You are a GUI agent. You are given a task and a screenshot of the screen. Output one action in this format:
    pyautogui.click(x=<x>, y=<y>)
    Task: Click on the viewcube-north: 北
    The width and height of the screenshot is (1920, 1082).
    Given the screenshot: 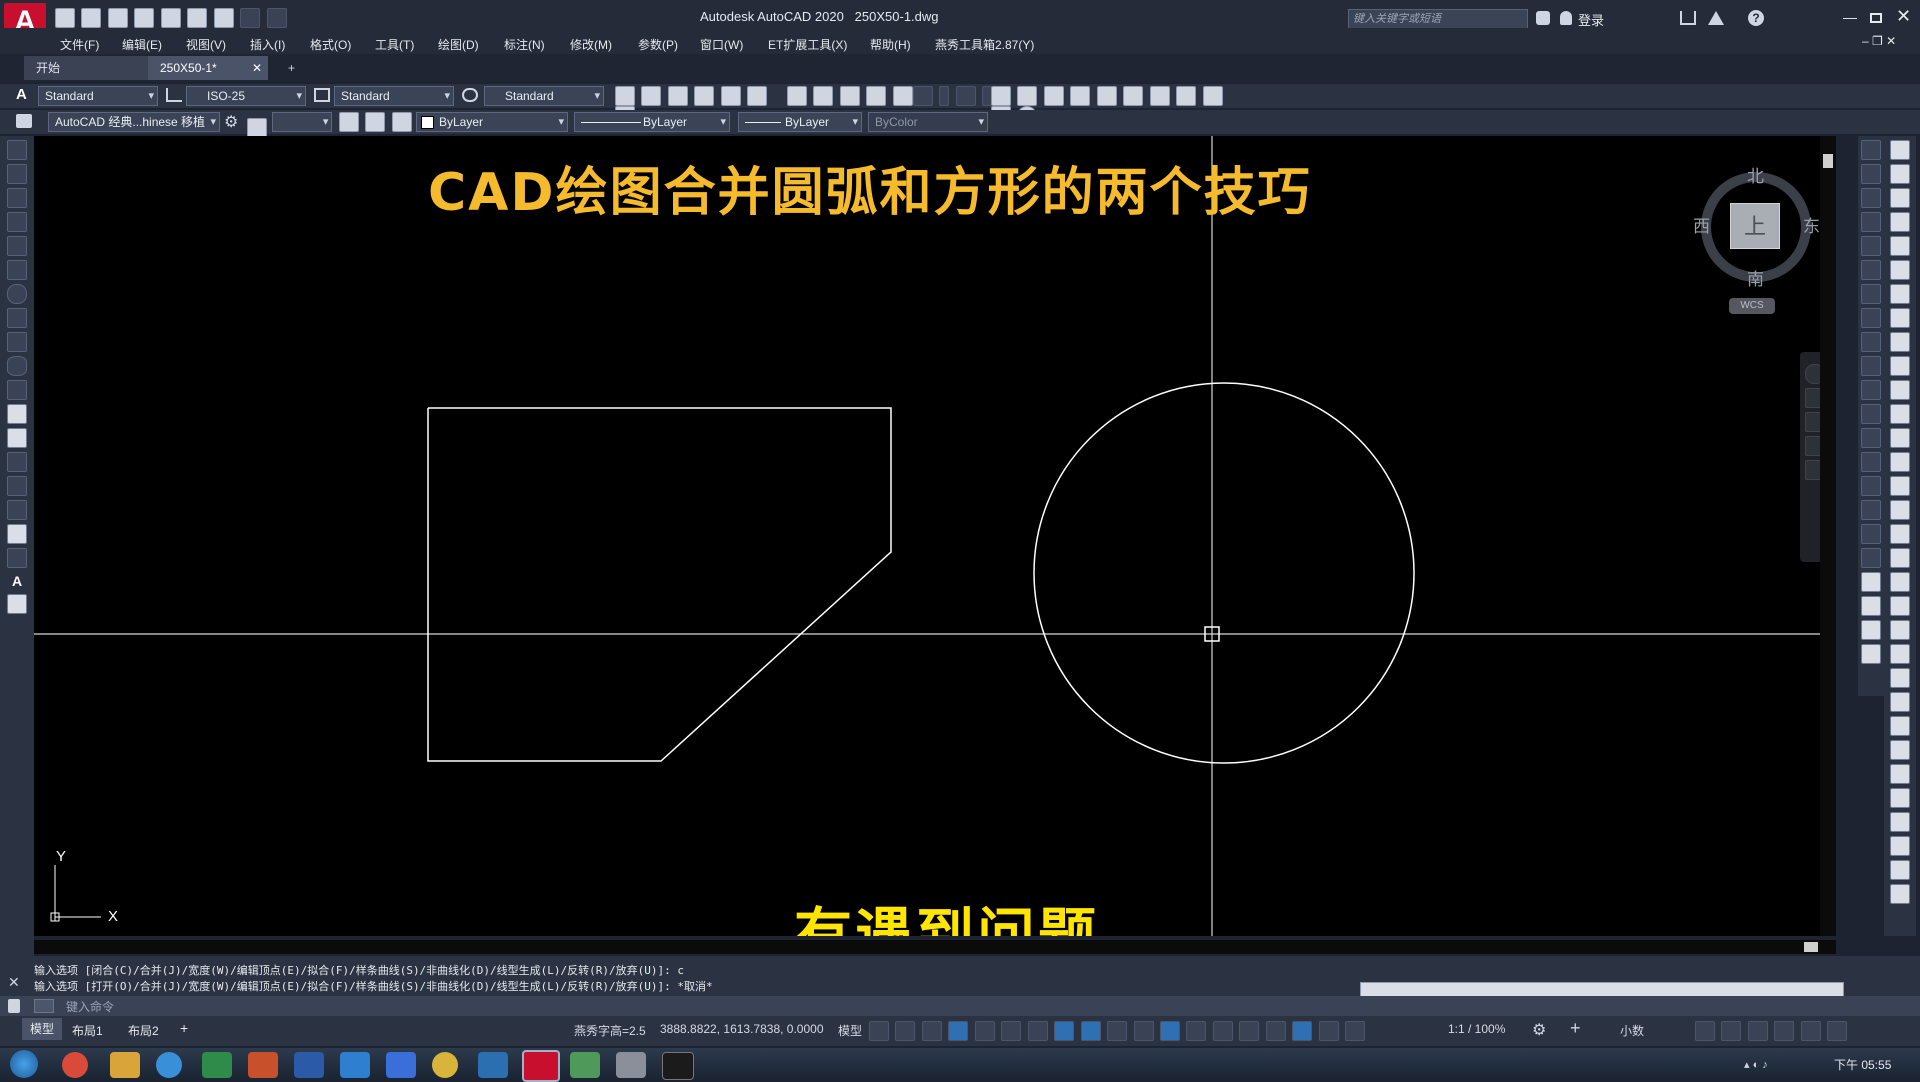 What is the action you would take?
    pyautogui.click(x=1755, y=174)
    